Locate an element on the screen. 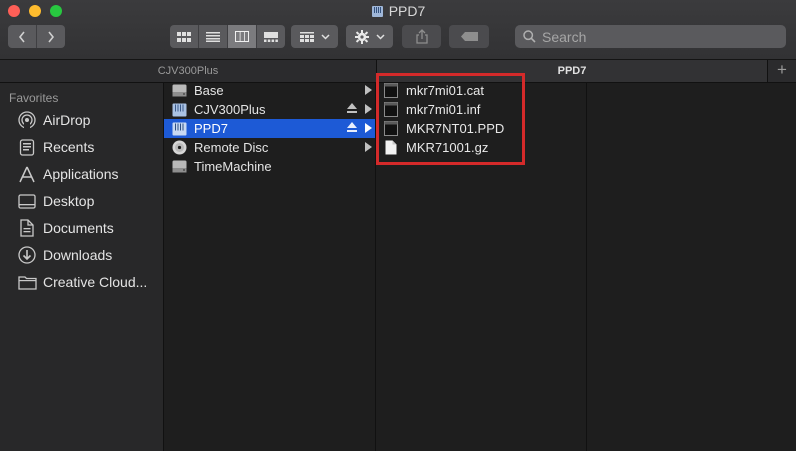  file-item-mkr7nt01-ppd: MKR7NT01.PPD is located at coordinates (481, 128).